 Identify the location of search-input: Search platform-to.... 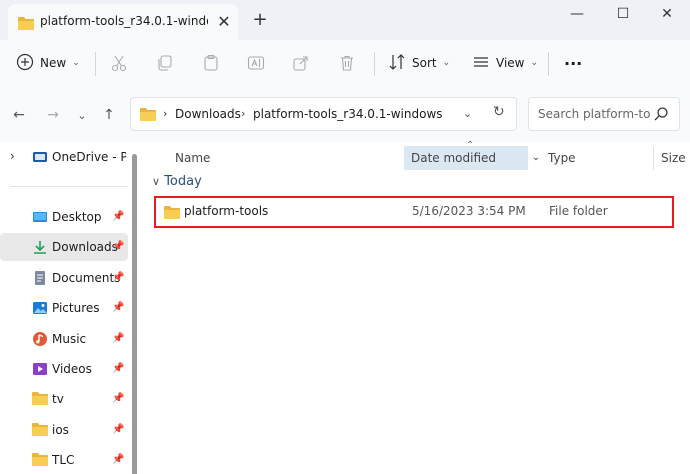
(594, 114).